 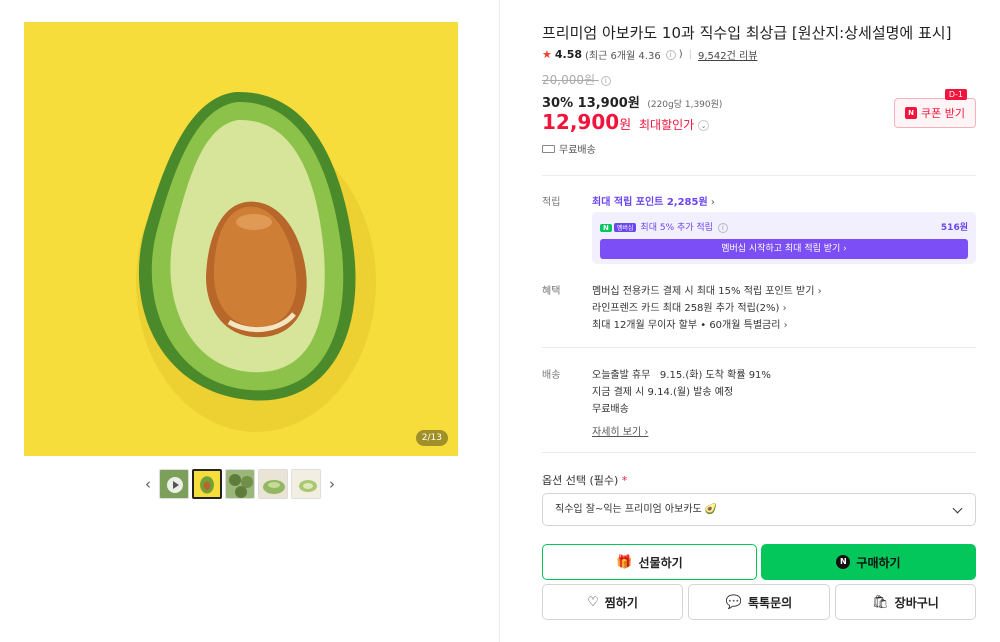 I want to click on chevron-left-icon: ‹, so click(x=148, y=484).